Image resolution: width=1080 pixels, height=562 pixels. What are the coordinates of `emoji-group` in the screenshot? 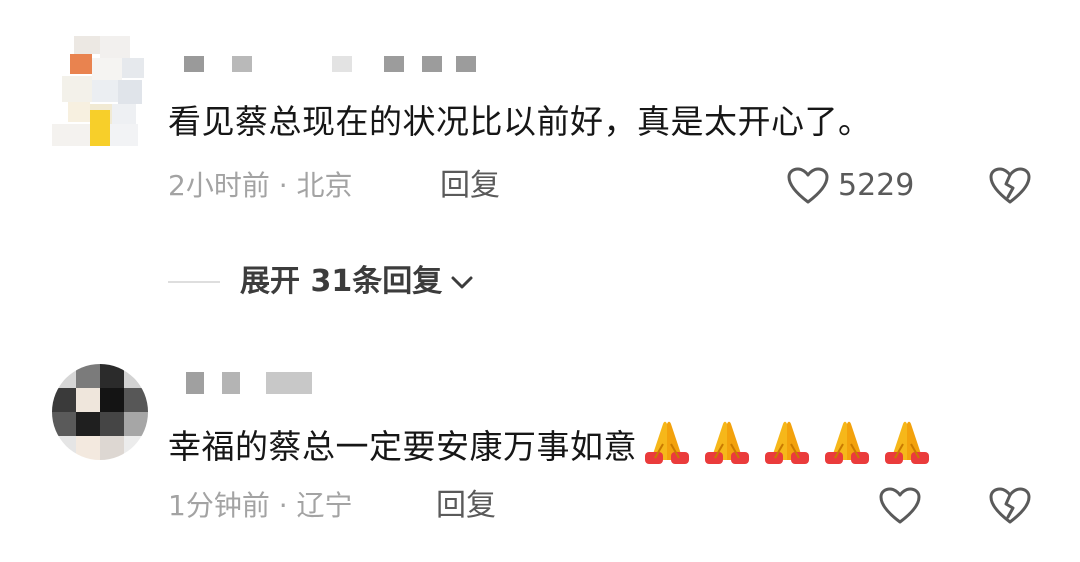 It's located at (787, 442).